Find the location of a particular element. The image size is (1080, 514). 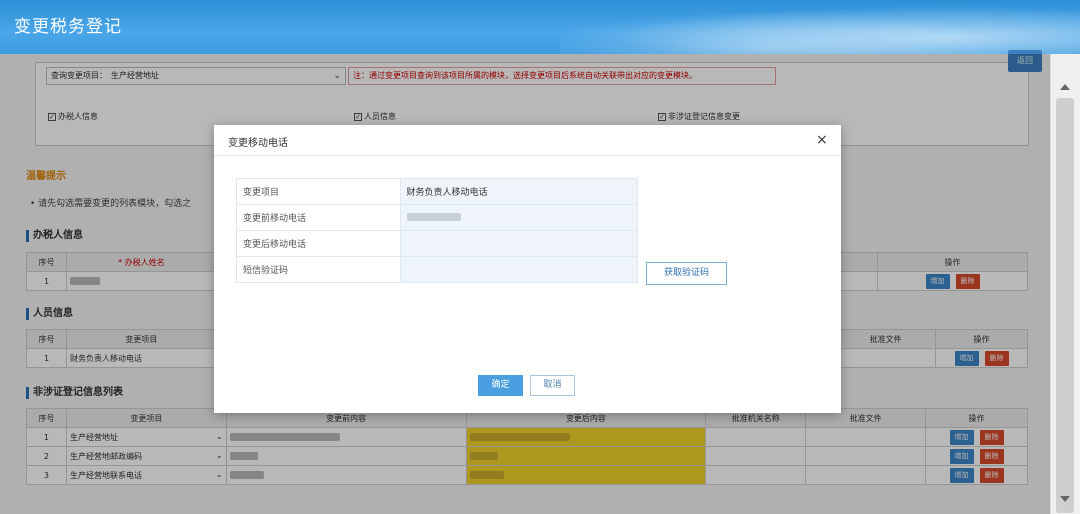

new-phone-input is located at coordinates (519, 243).